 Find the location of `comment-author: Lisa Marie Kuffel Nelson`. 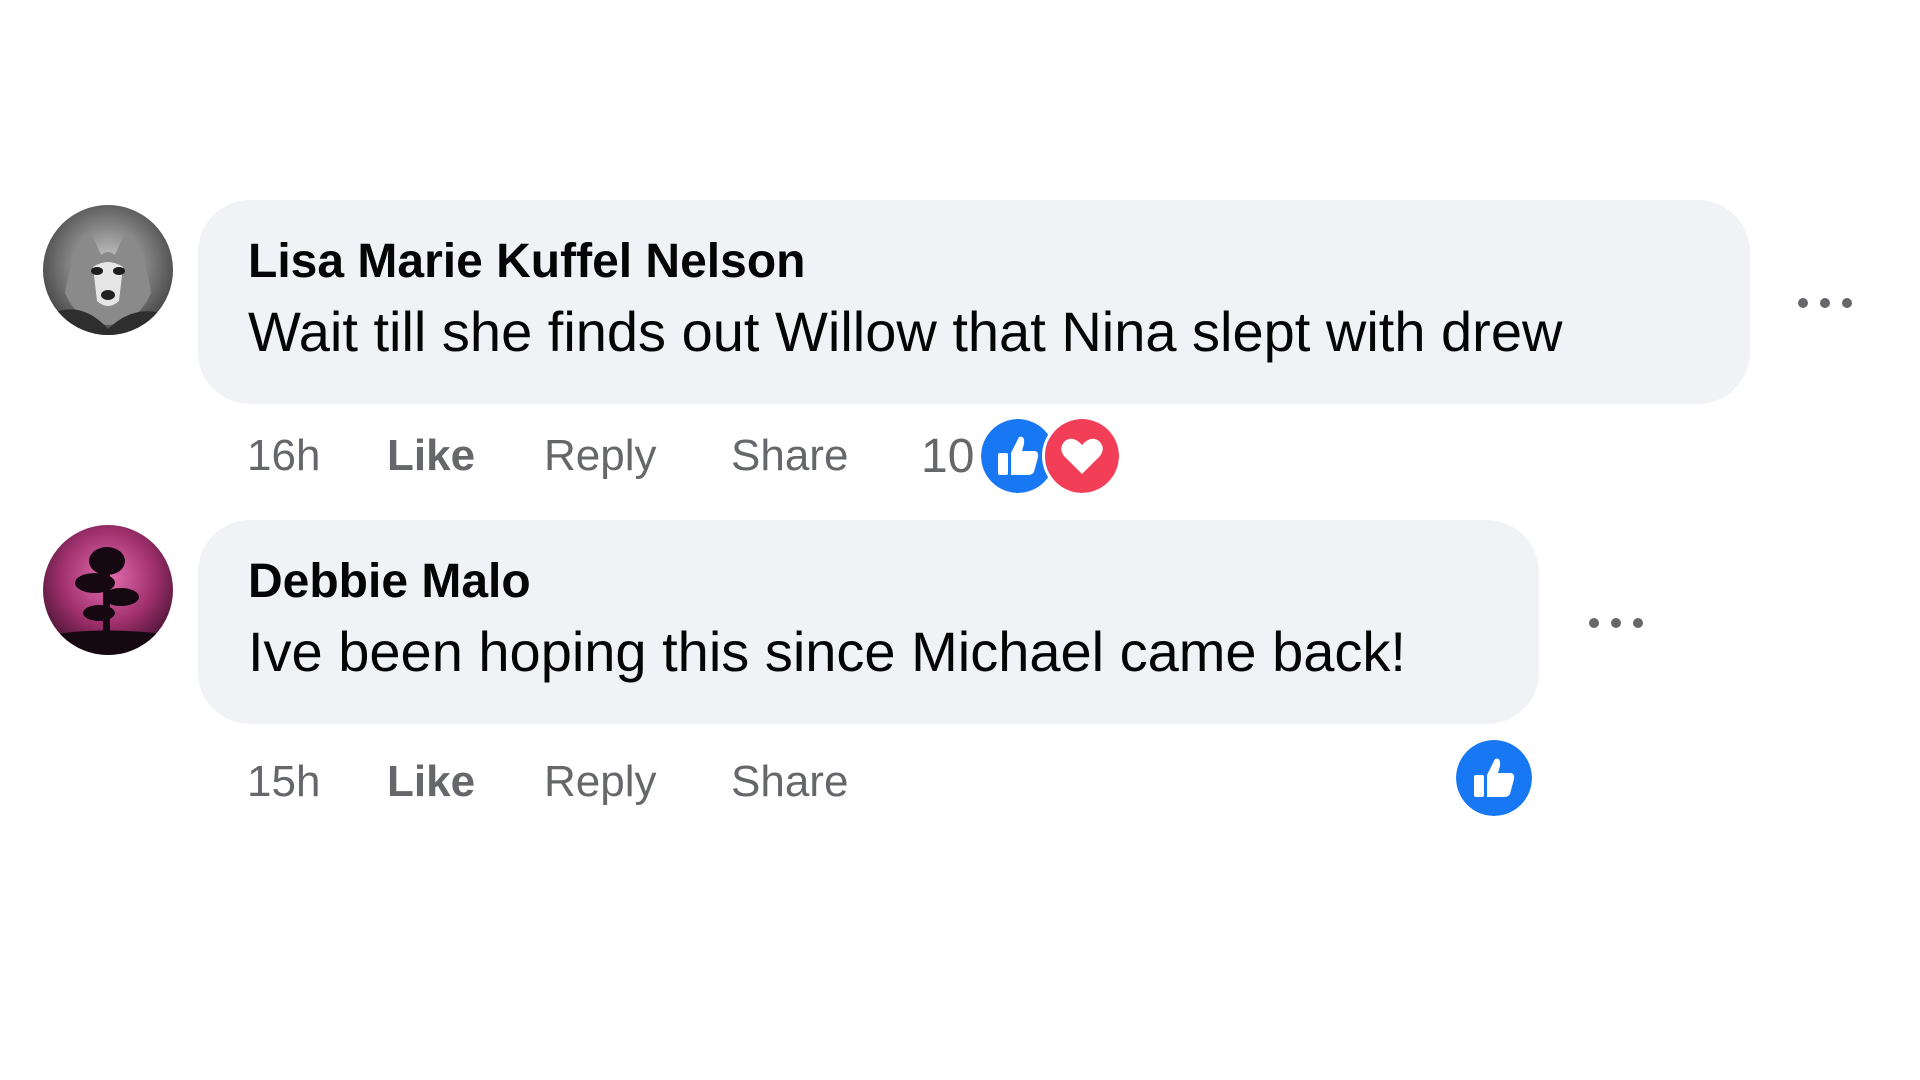

comment-author: Lisa Marie Kuffel Nelson is located at coordinates (975, 262).